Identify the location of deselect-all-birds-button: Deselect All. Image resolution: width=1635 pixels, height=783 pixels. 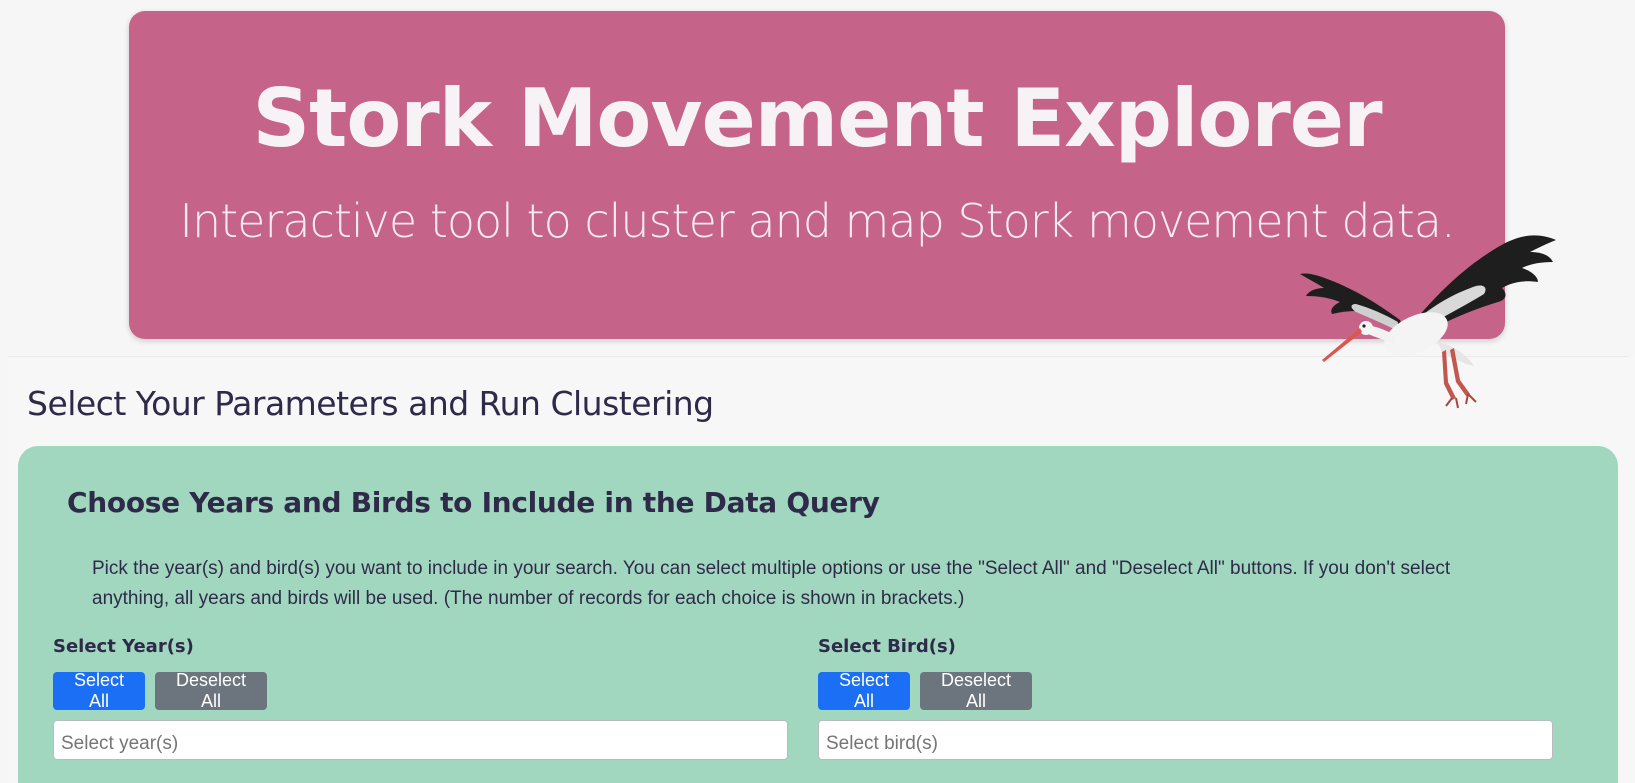
(976, 690).